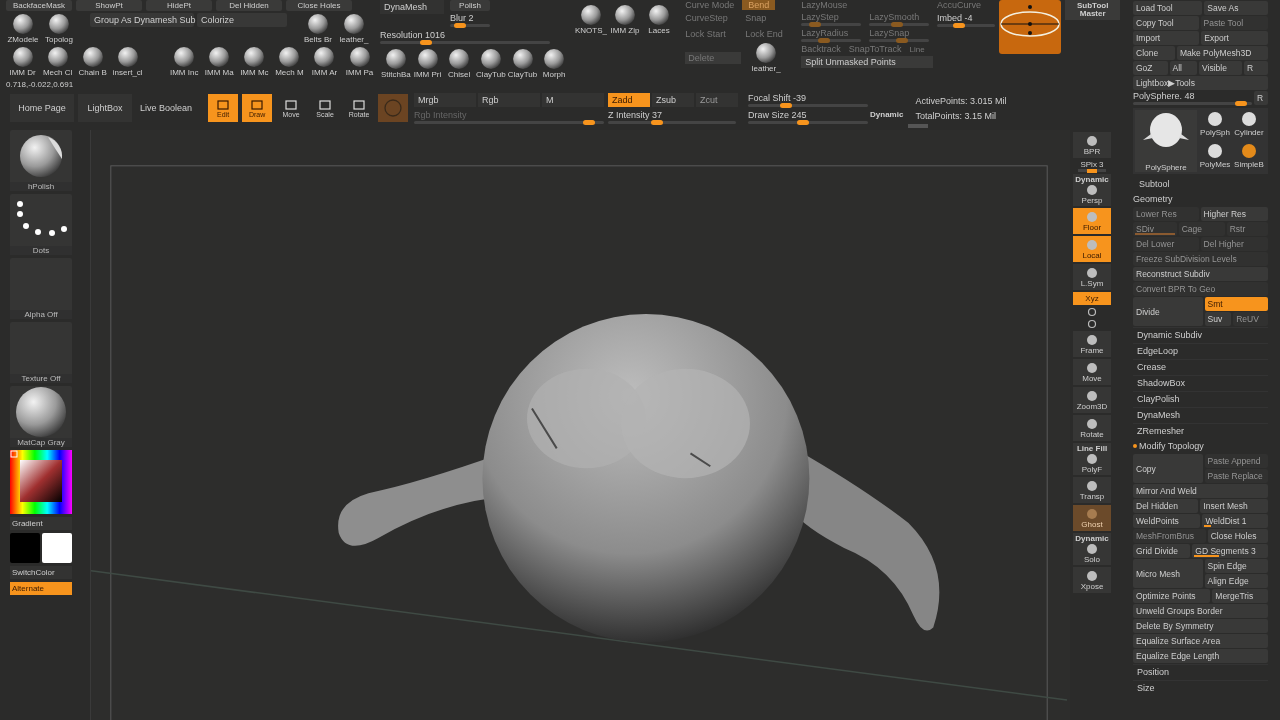 The height and width of the screenshot is (720, 1280). I want to click on panel-button: Import, so click(1166, 38).